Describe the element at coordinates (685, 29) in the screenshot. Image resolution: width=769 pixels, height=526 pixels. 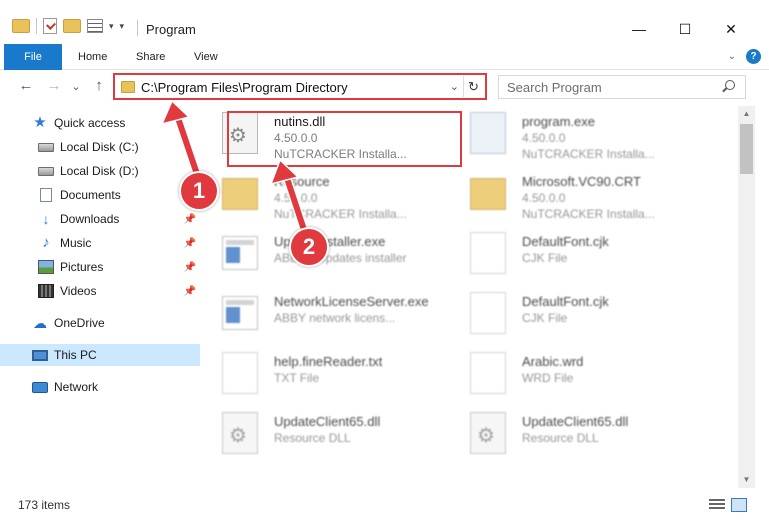
I see `maximize-button: ☐` at that location.